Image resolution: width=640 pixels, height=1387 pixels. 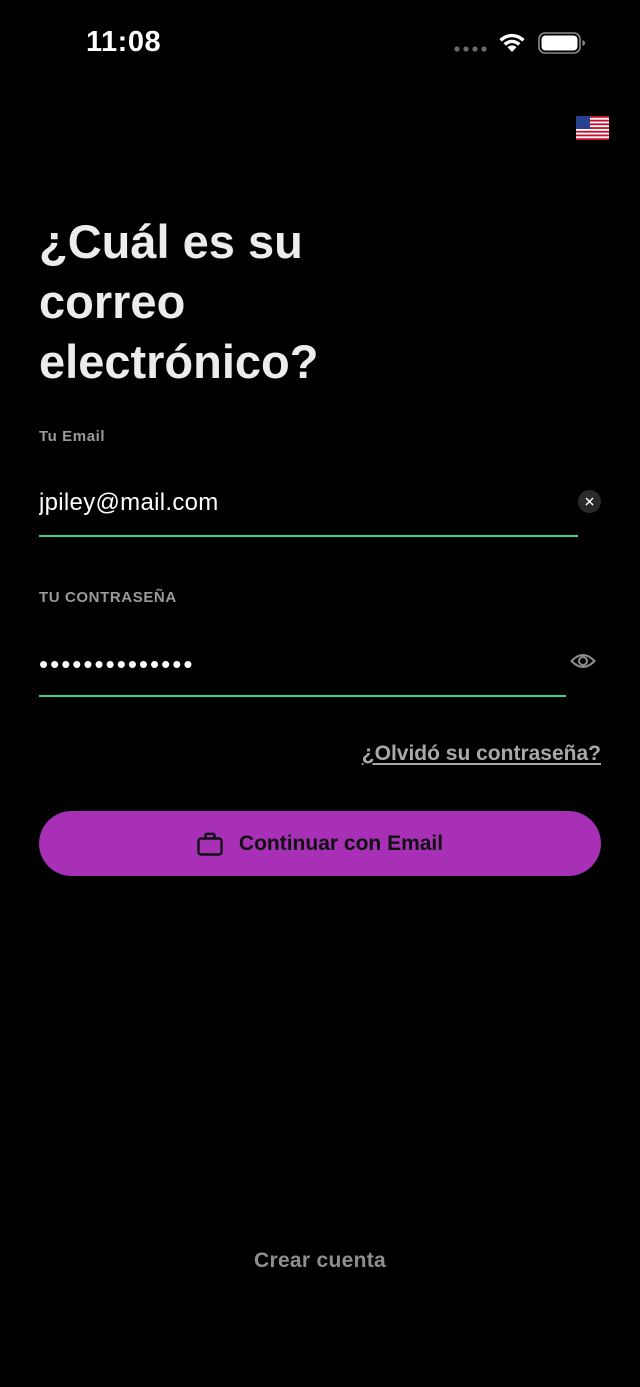 What do you see at coordinates (341, 843) in the screenshot?
I see `continue-button-label: Continuar con Email` at bounding box center [341, 843].